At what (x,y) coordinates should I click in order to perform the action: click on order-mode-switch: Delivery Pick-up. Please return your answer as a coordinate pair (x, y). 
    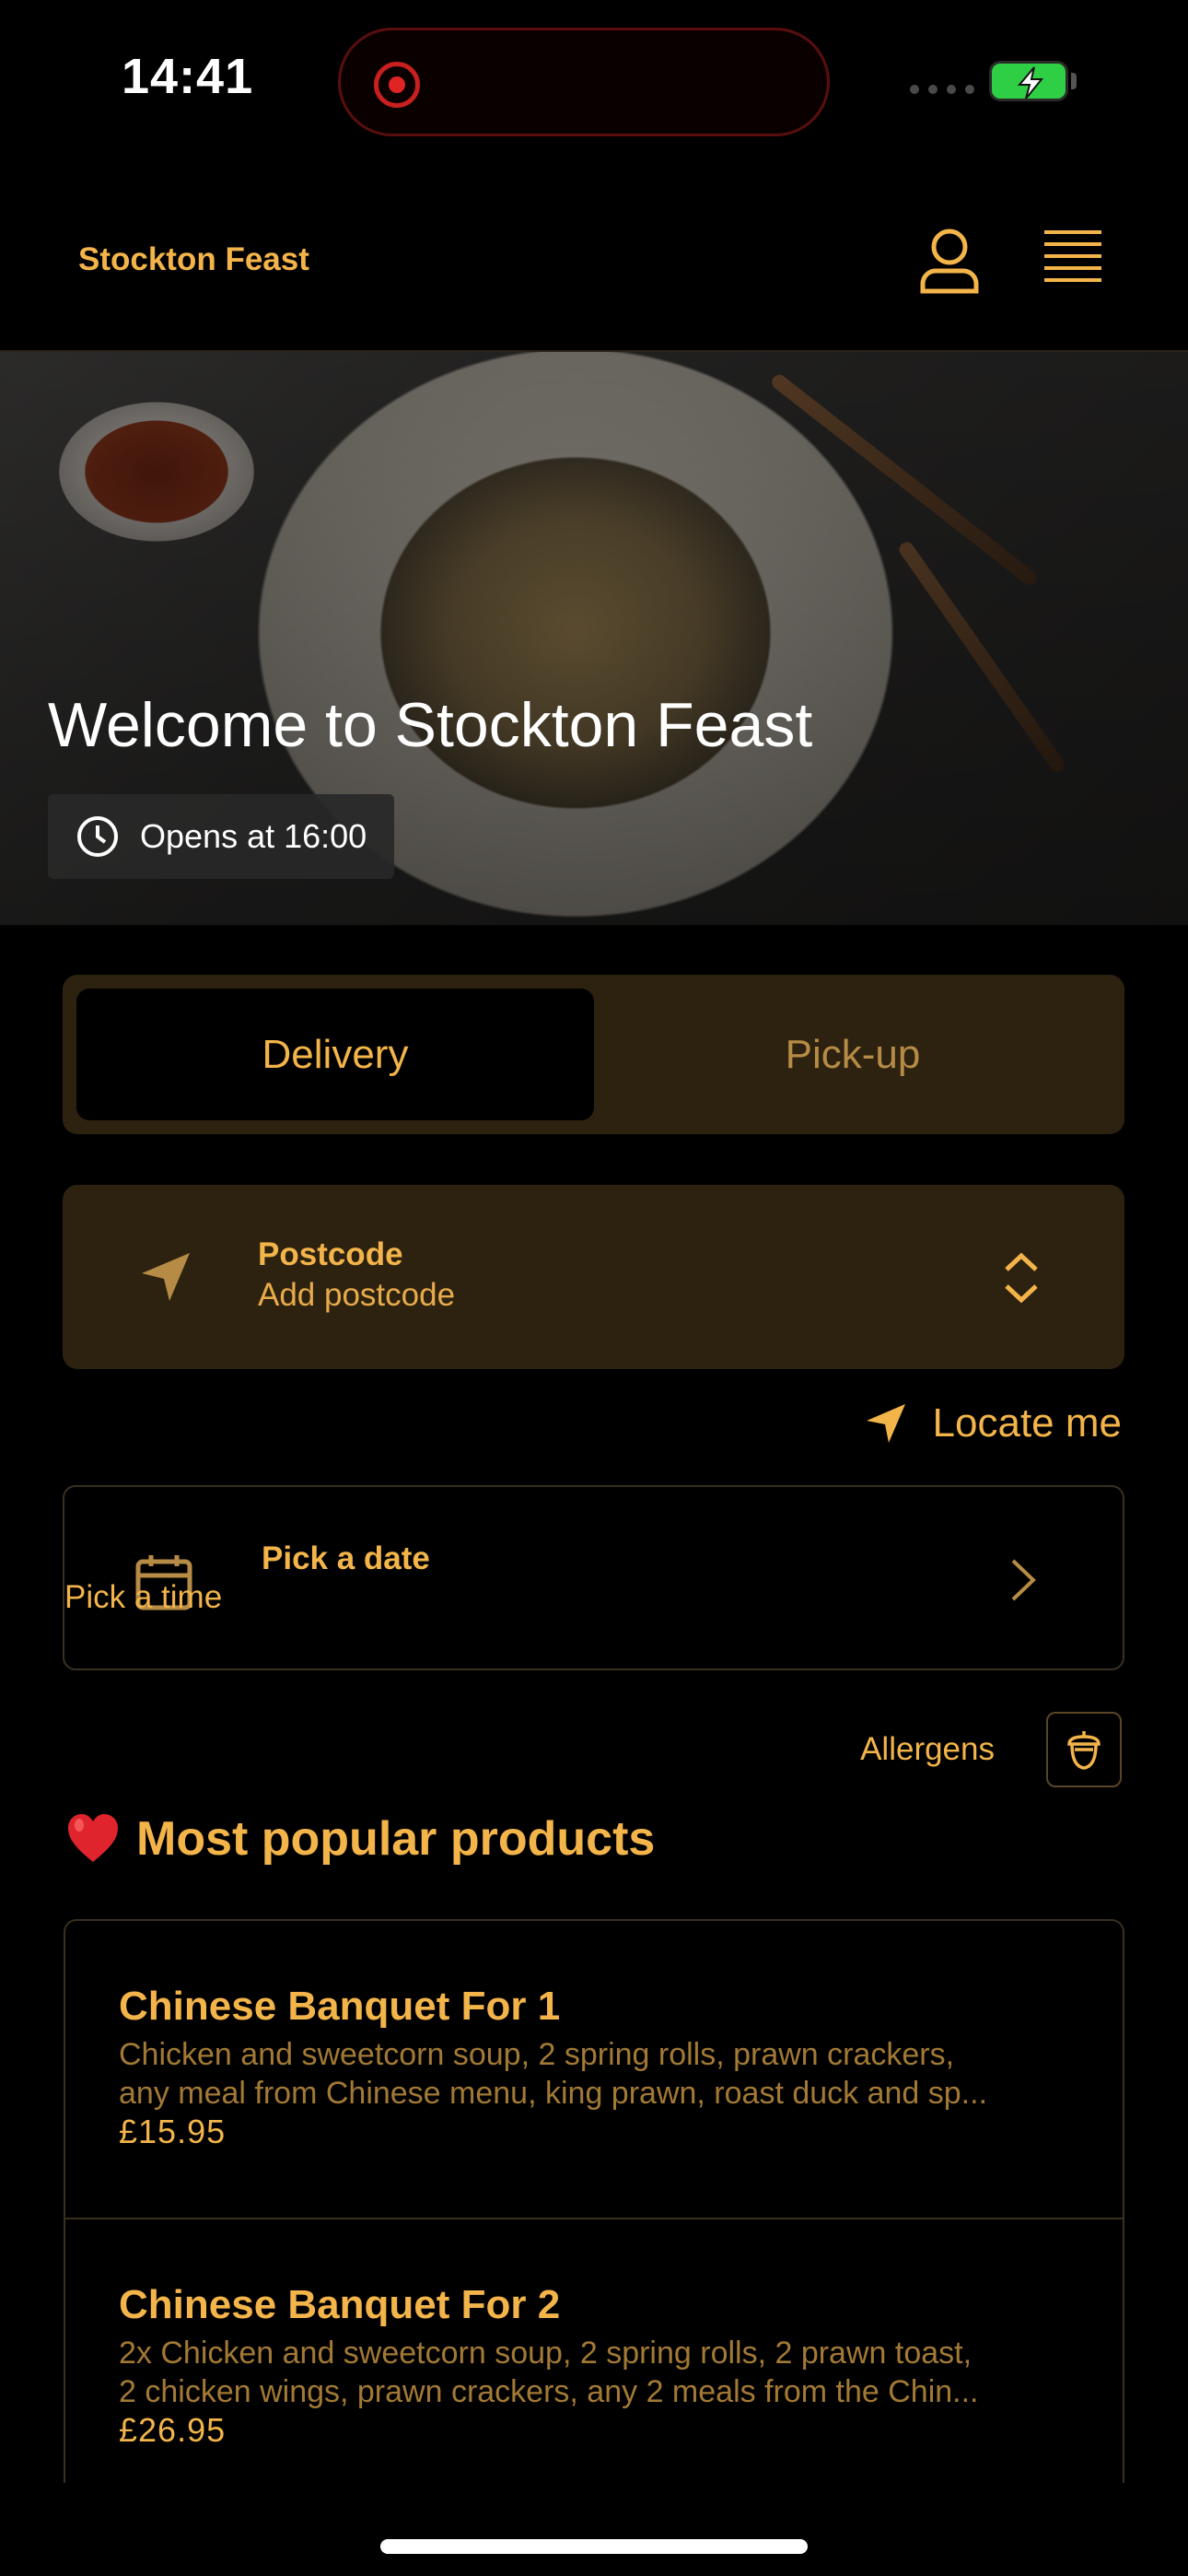
    Looking at the image, I should click on (593, 1054).